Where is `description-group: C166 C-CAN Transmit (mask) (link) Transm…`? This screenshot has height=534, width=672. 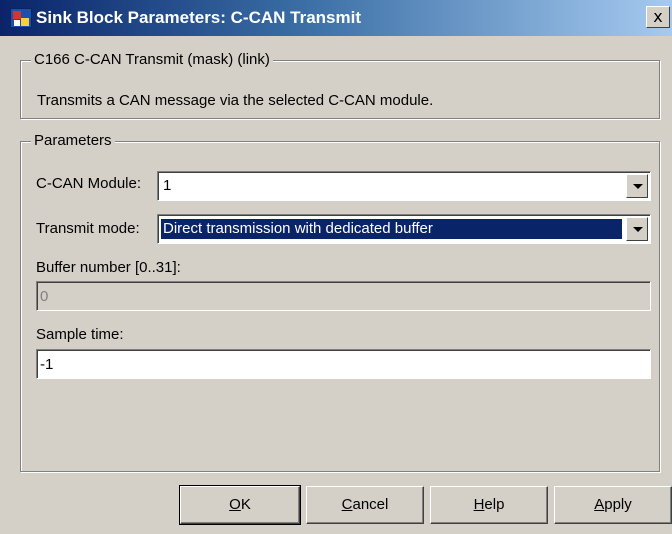
description-group: C166 C-CAN Transmit (mask) (link) Transm… is located at coordinates (340, 85).